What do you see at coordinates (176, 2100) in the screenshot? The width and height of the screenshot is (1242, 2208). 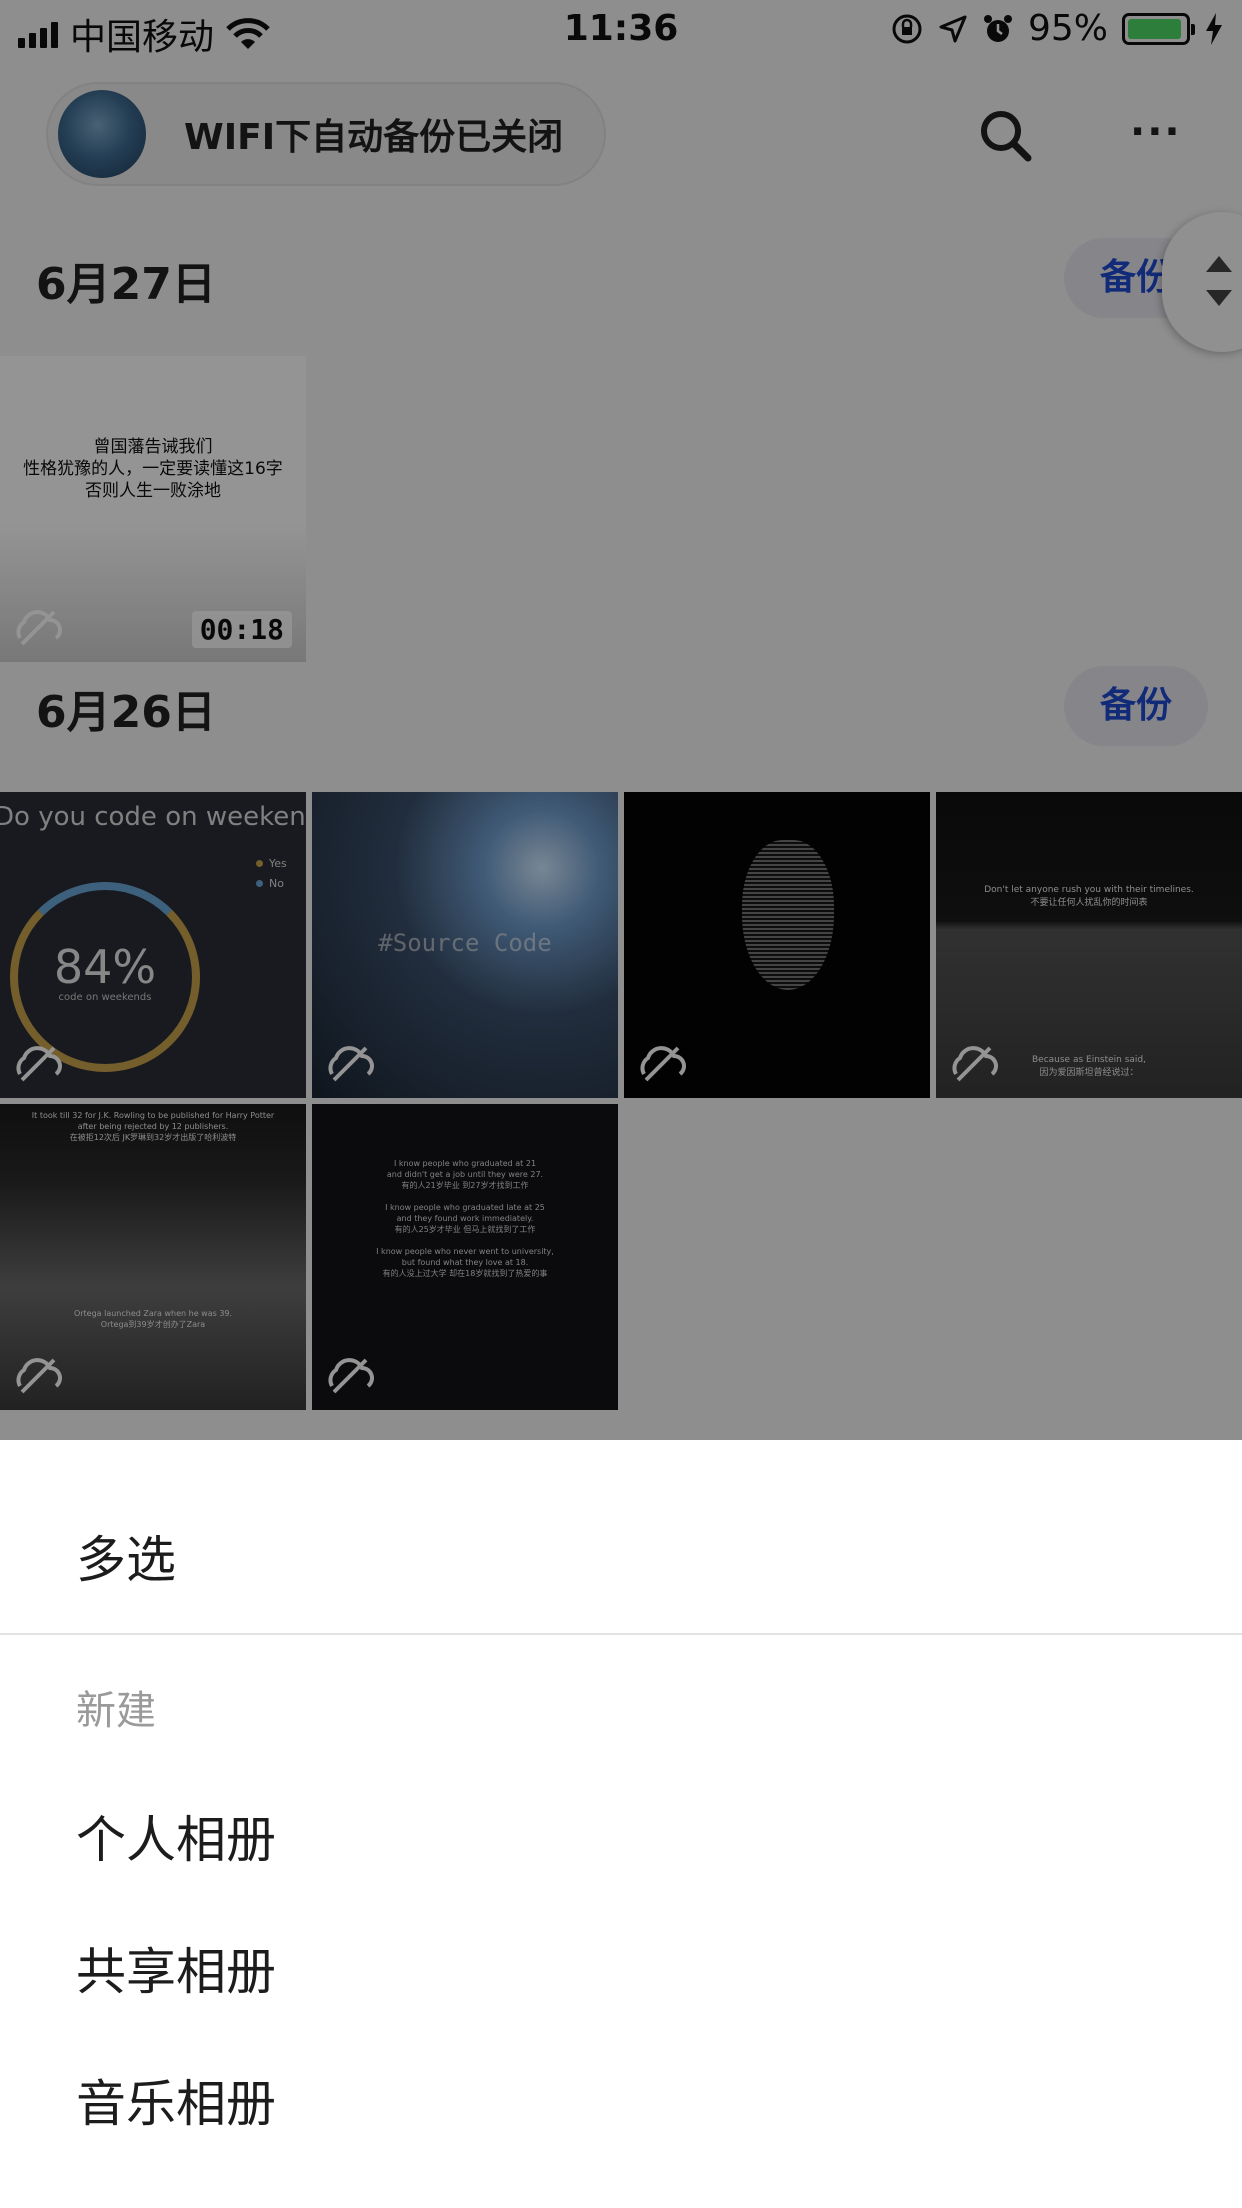 I see `music-album-option: 音乐相册` at bounding box center [176, 2100].